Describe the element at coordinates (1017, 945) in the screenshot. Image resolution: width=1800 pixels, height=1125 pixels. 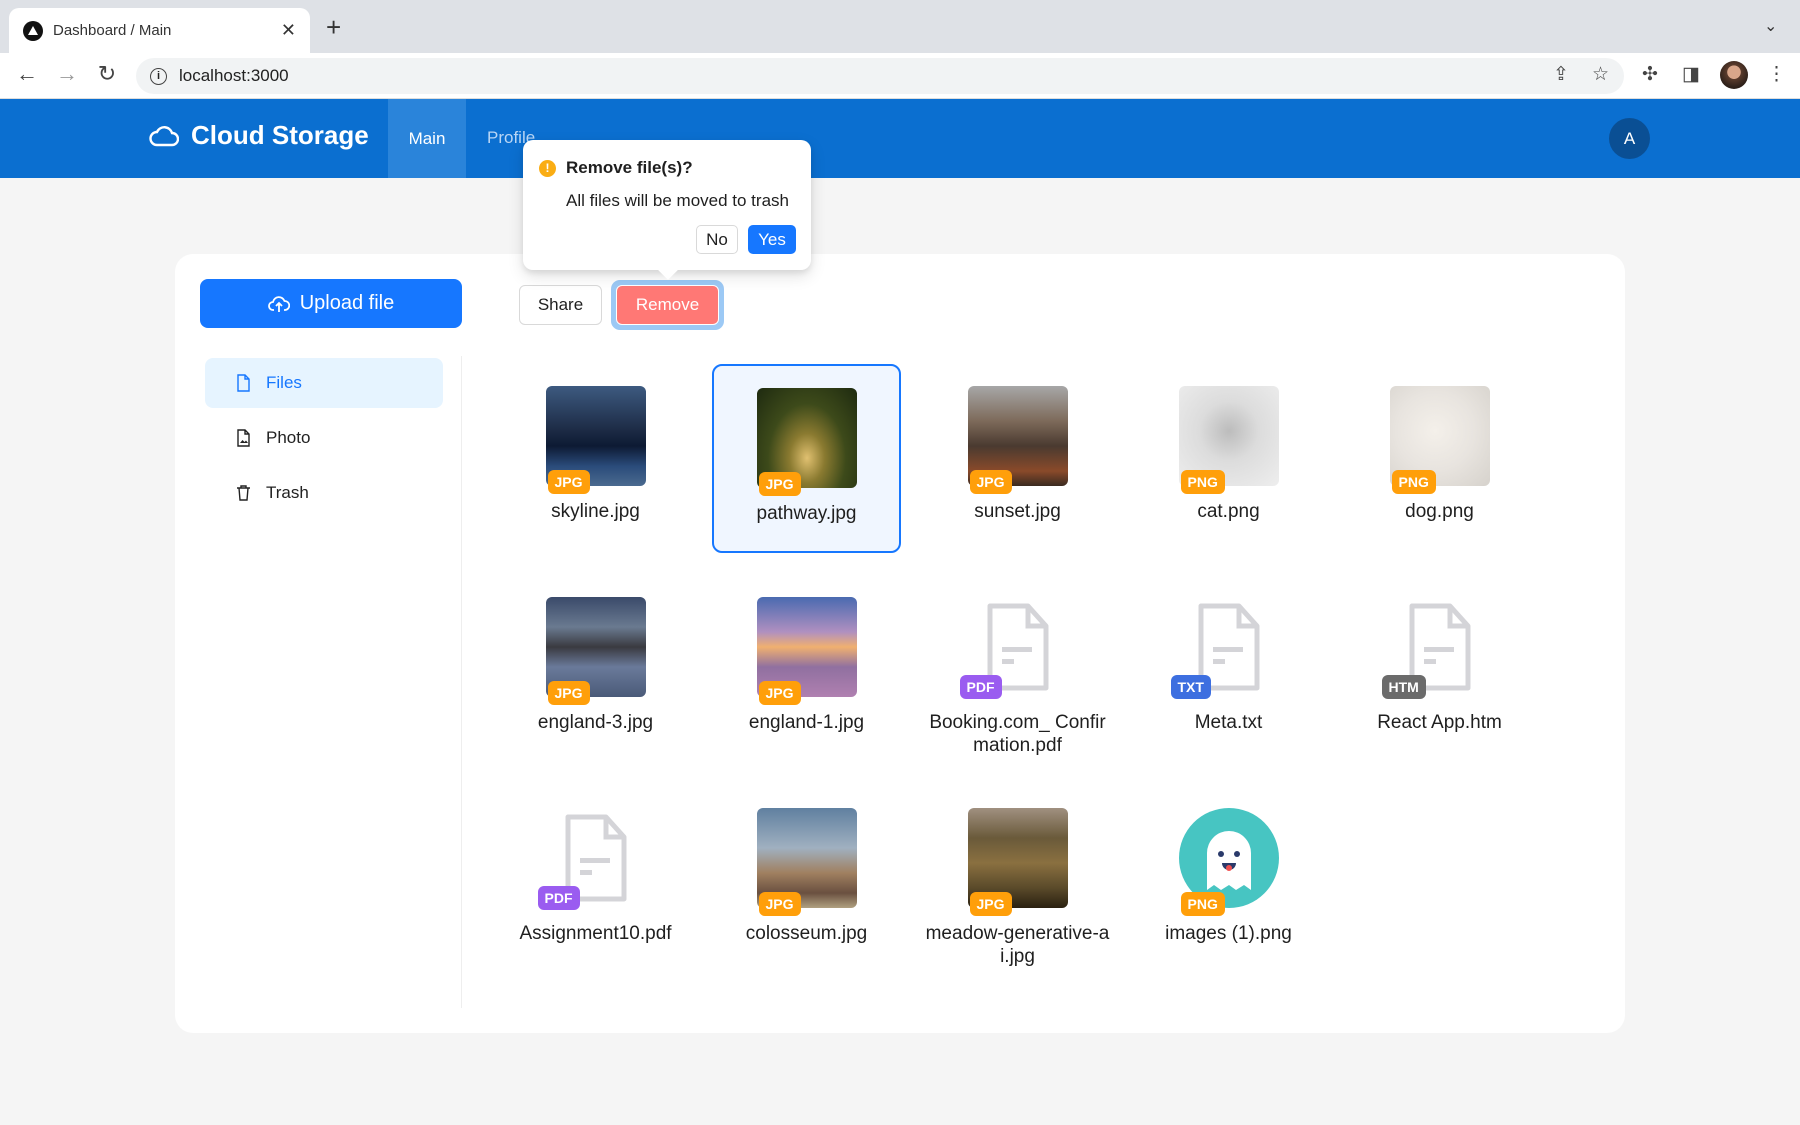
I see `file-name: meadow-generative-ai.jpg` at that location.